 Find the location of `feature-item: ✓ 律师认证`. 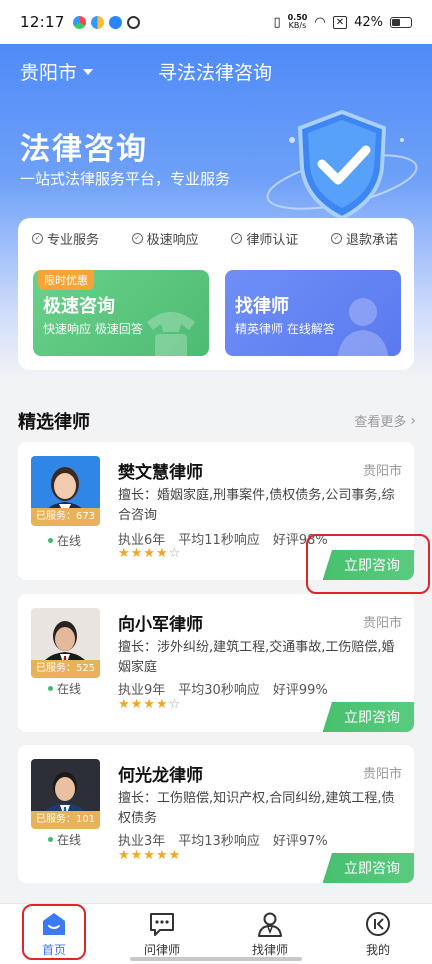

feature-item: ✓ 律师认证 is located at coordinates (264, 238).